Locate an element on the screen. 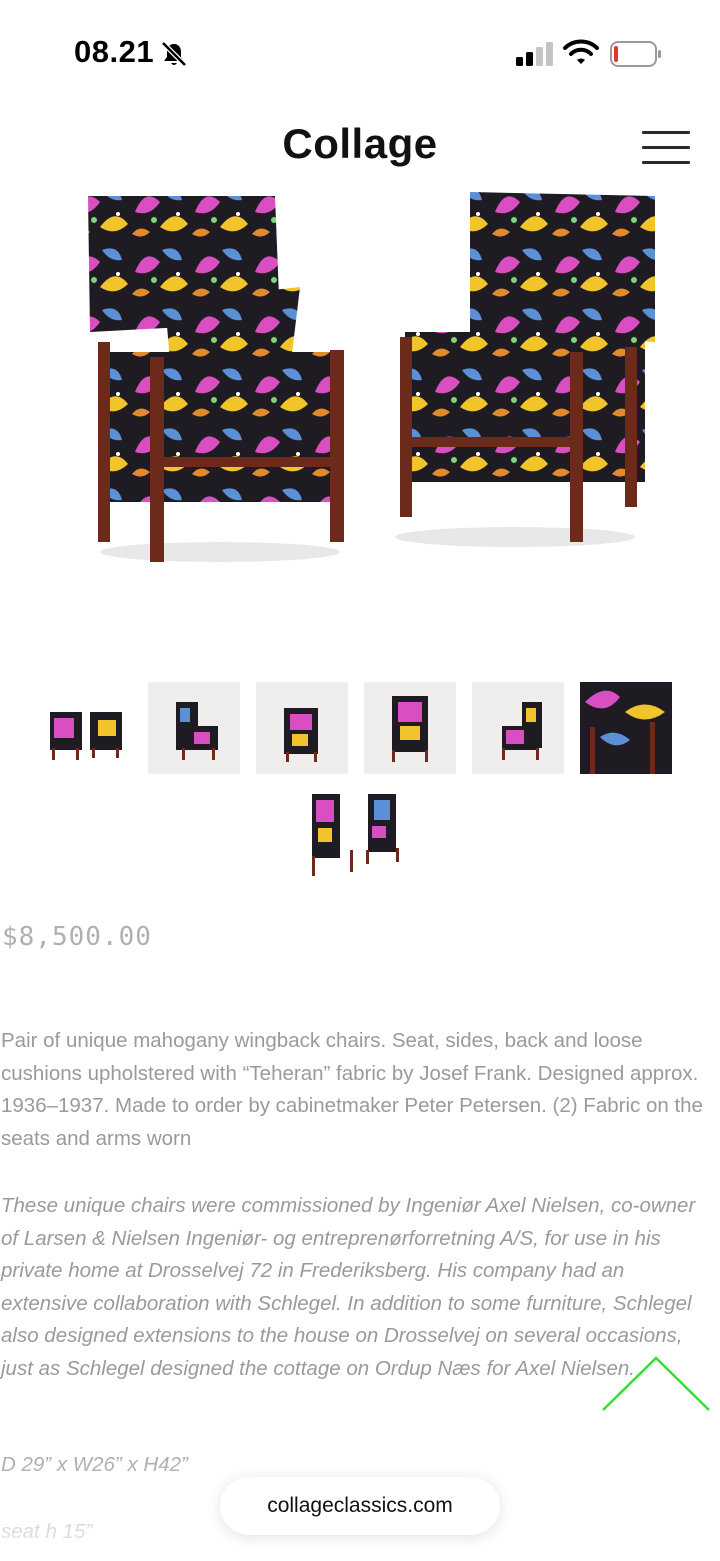 The height and width of the screenshot is (1561, 720). product-price: $8,500.00 is located at coordinates (77, 937).